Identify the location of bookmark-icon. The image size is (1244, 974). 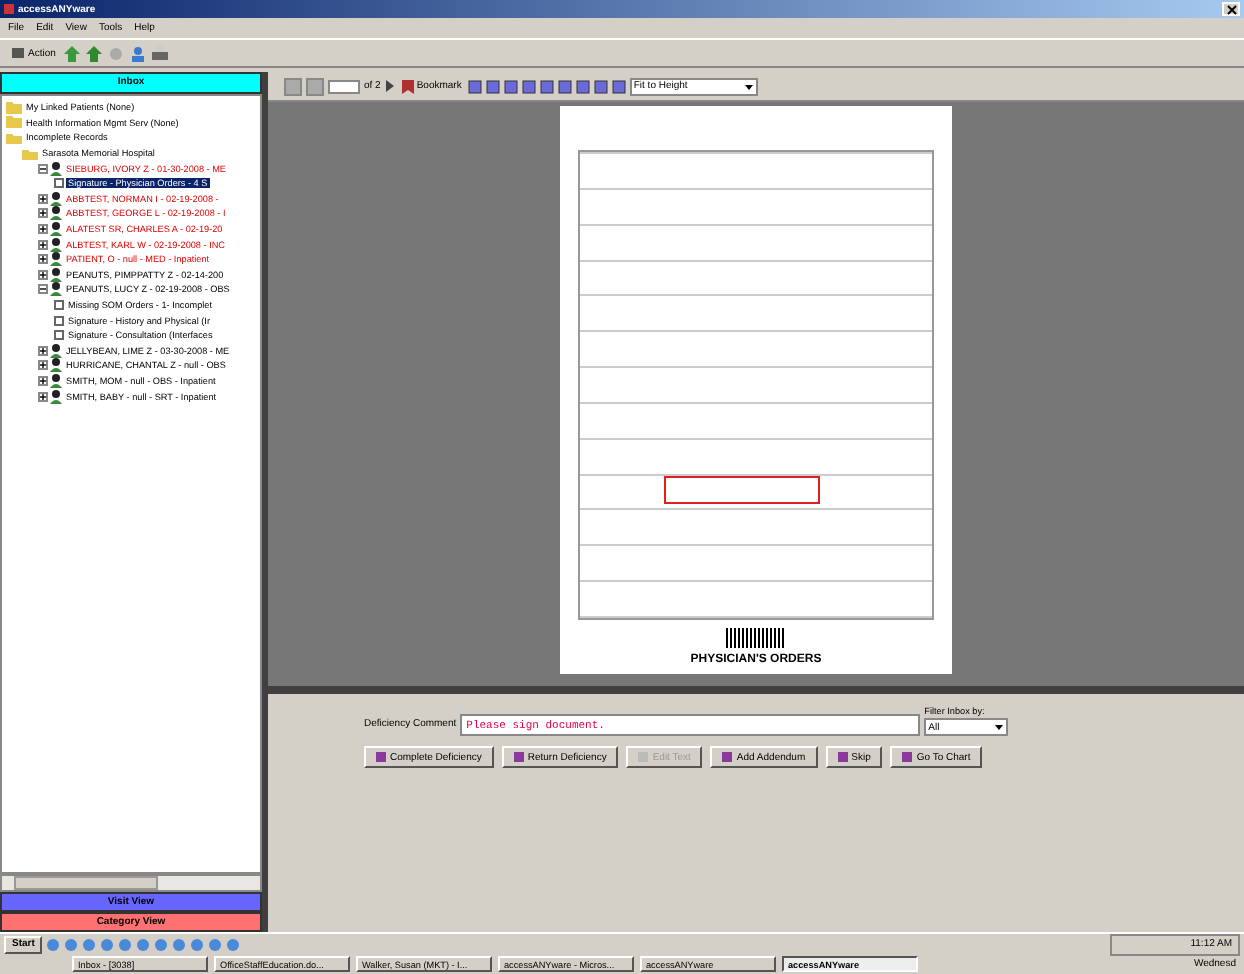
(408, 86).